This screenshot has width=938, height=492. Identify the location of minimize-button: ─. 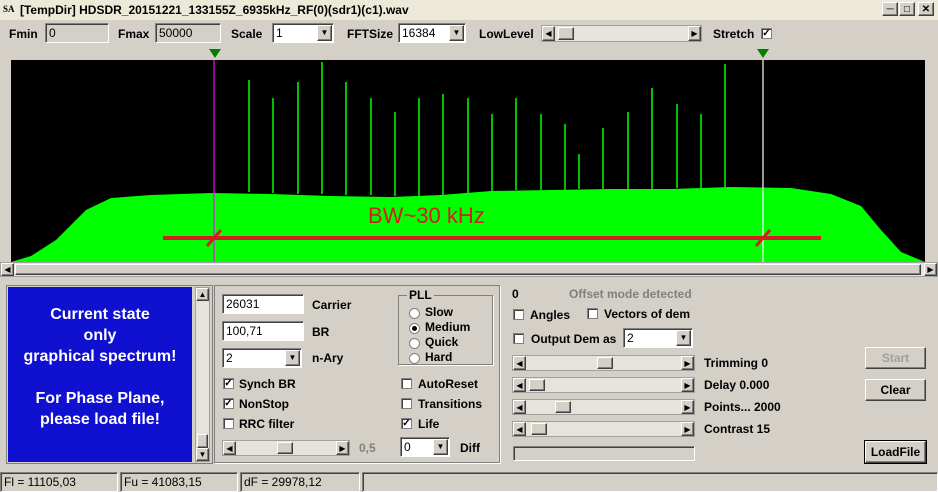
(890, 9).